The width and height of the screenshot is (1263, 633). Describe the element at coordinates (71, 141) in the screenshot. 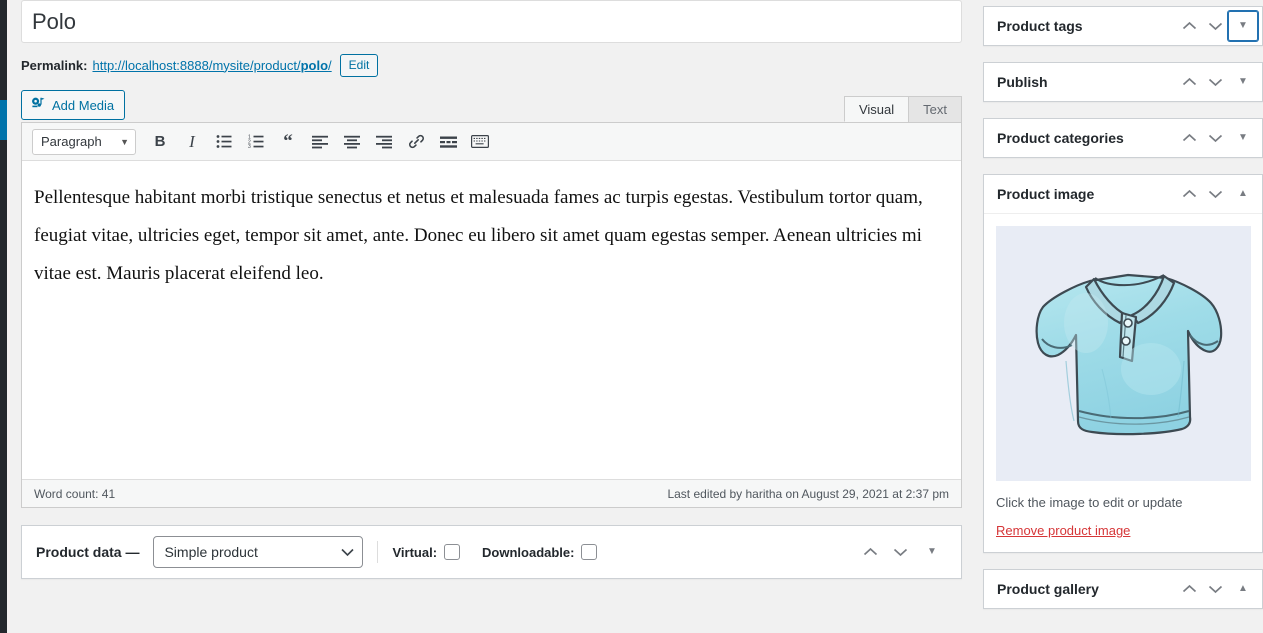

I see `paragraph-format-value: Paragraph` at that location.